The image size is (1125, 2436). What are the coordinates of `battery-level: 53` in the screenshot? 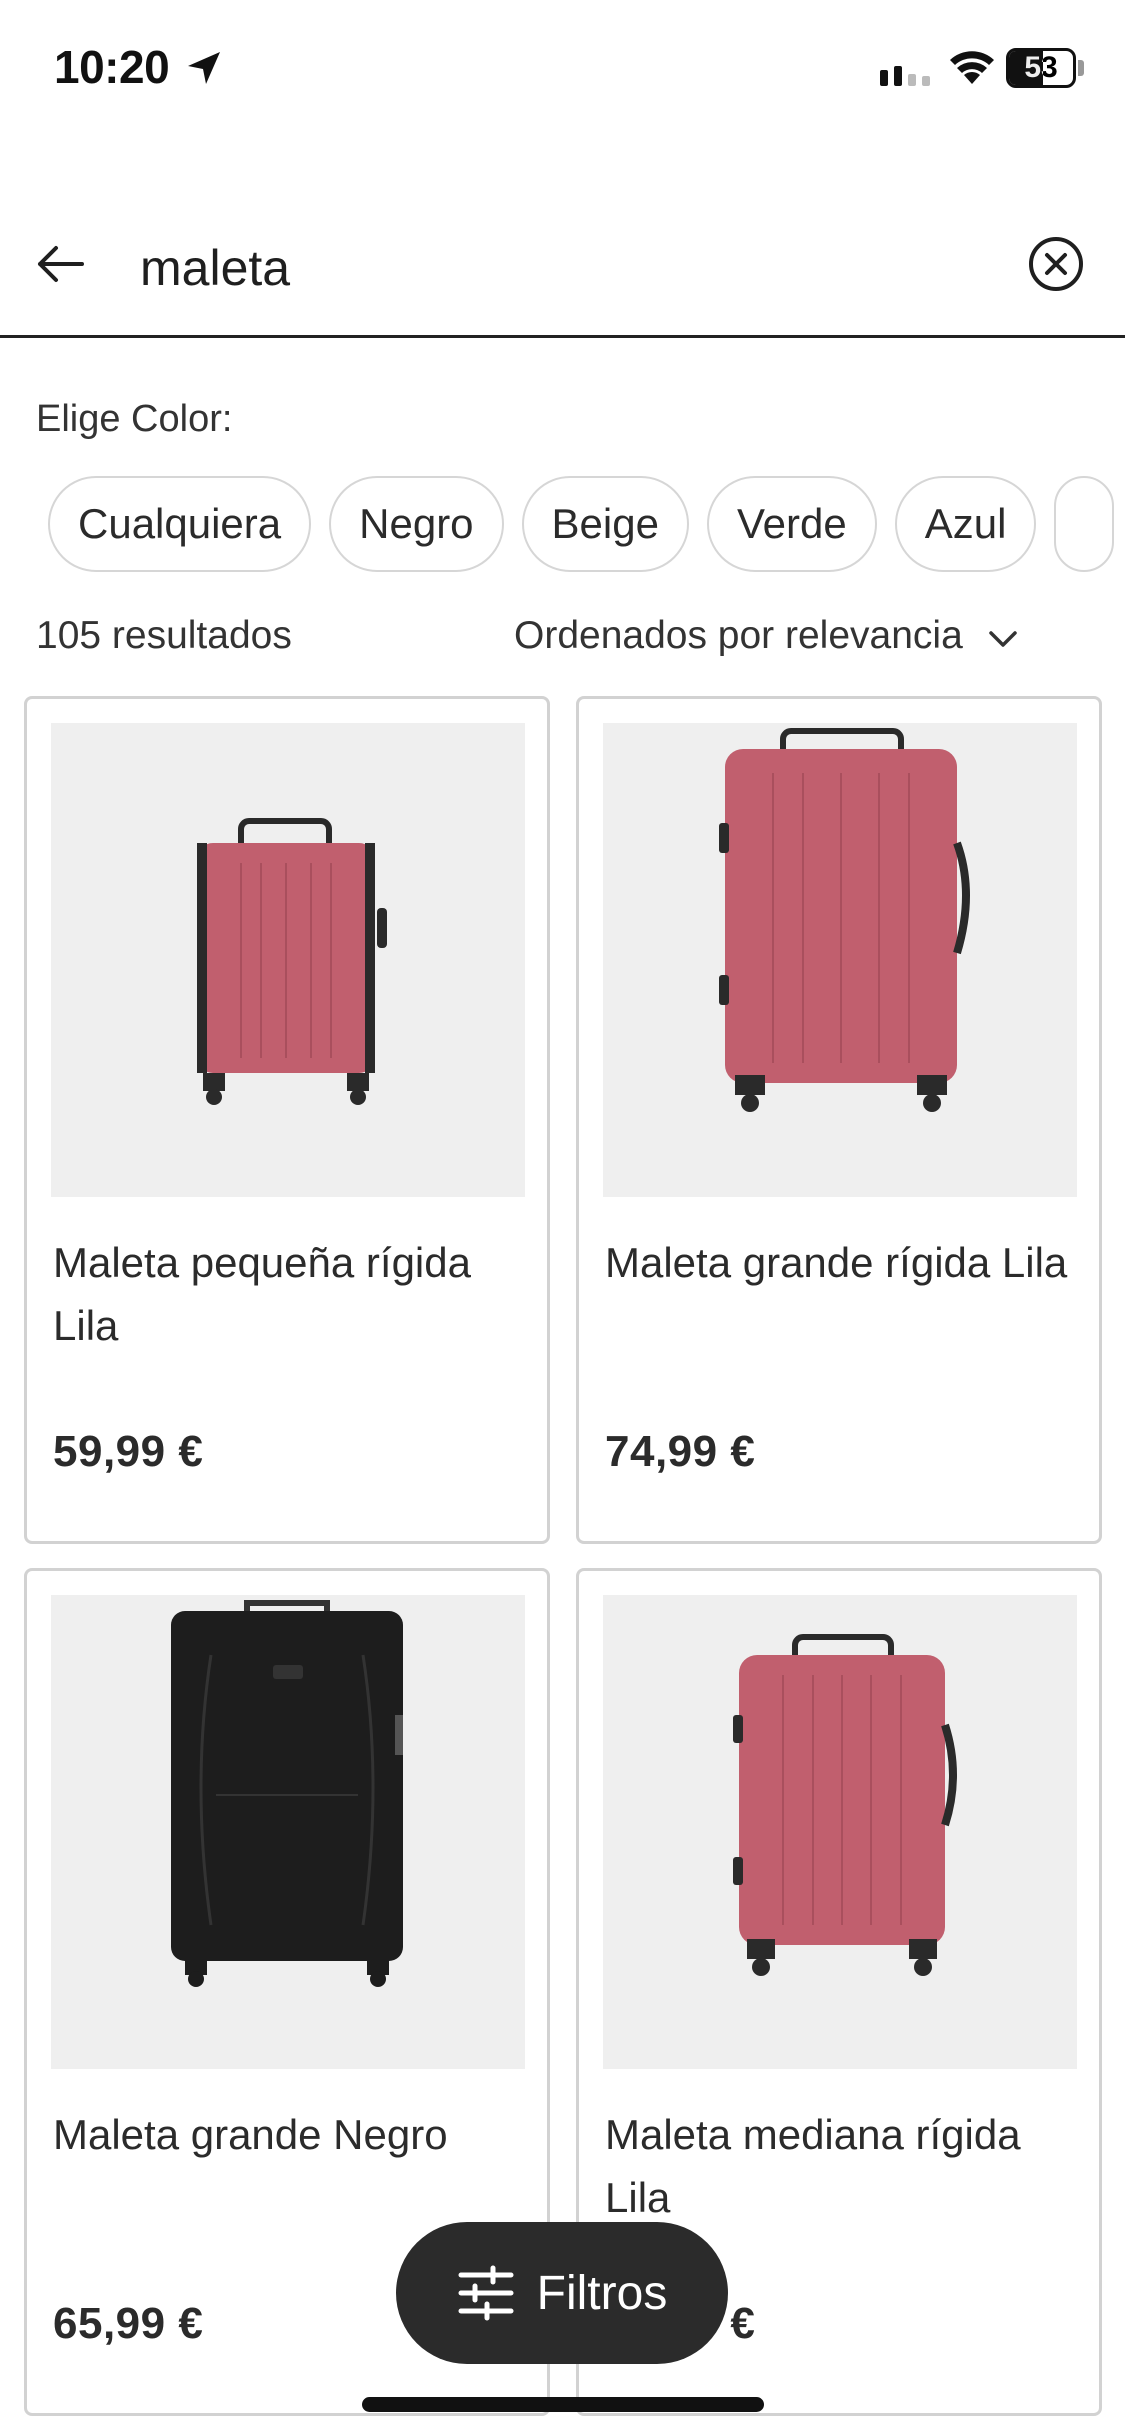 It's located at (1041, 67).